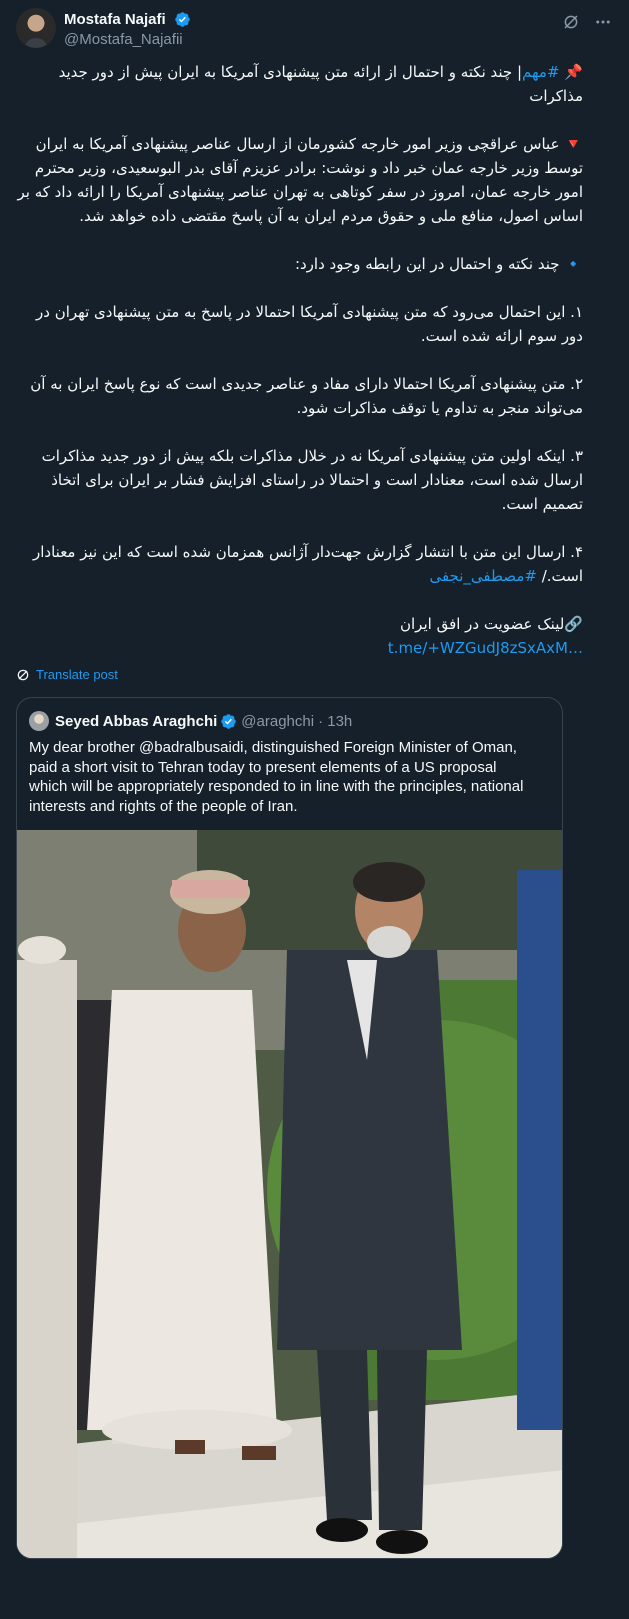 The height and width of the screenshot is (1619, 629). Describe the element at coordinates (136, 721) in the screenshot. I see `quoted-author-name: Seyed Abbas Araghchi` at that location.